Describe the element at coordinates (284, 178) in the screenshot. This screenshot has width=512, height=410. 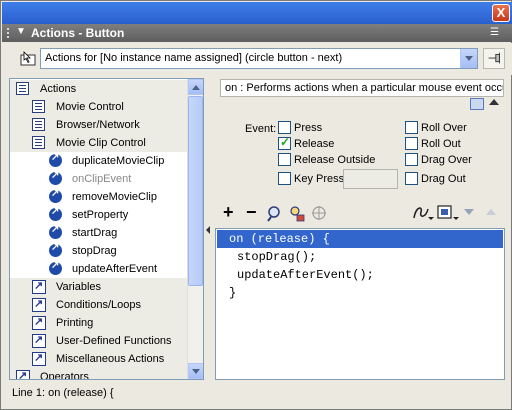
I see `checkbox-key-press` at that location.